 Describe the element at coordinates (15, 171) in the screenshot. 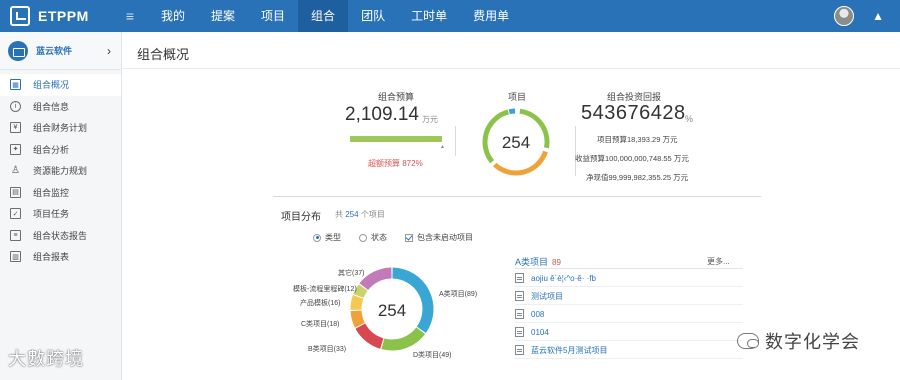

I see `person-icon: ♙` at that location.